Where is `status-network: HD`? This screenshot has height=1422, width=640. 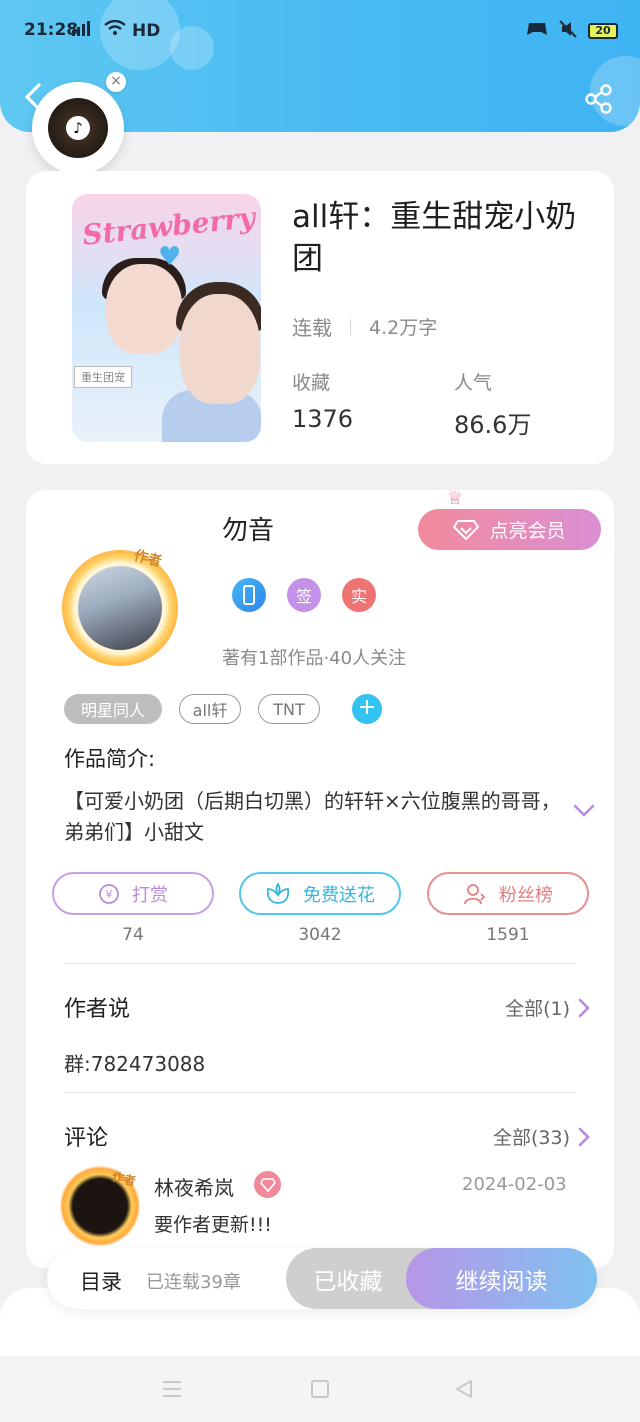
status-network: HD is located at coordinates (116, 30).